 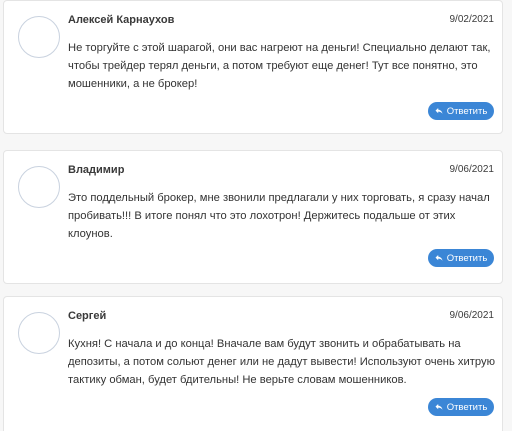 I want to click on comment-author: Алексей Карнаухов, so click(x=121, y=20).